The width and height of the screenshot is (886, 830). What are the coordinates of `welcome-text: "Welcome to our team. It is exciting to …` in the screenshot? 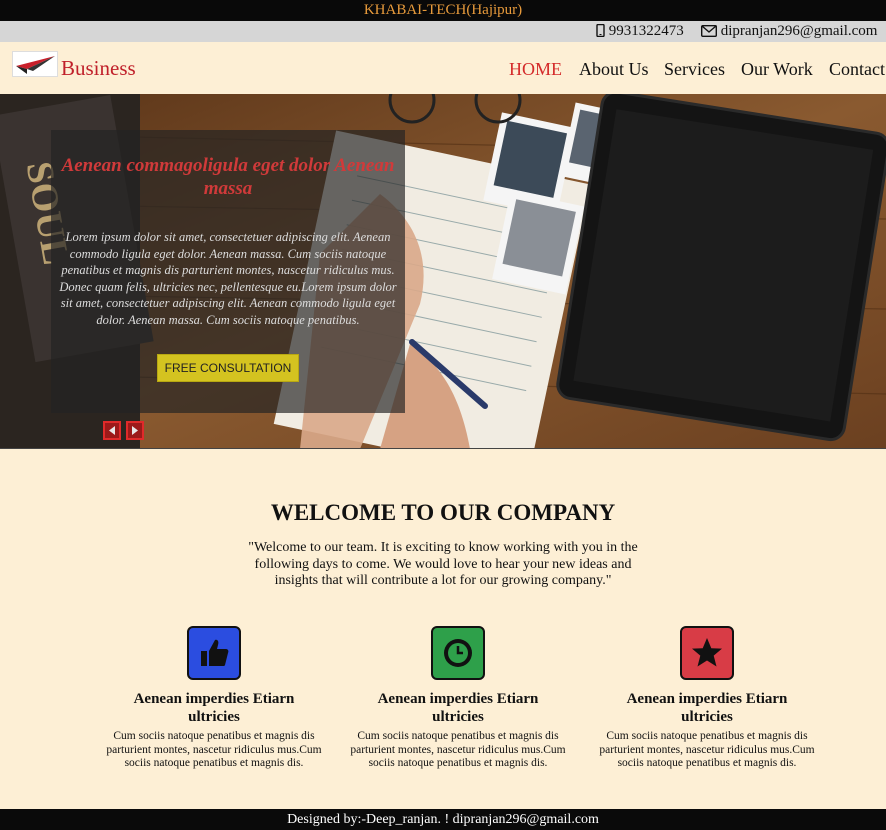 It's located at (443, 564).